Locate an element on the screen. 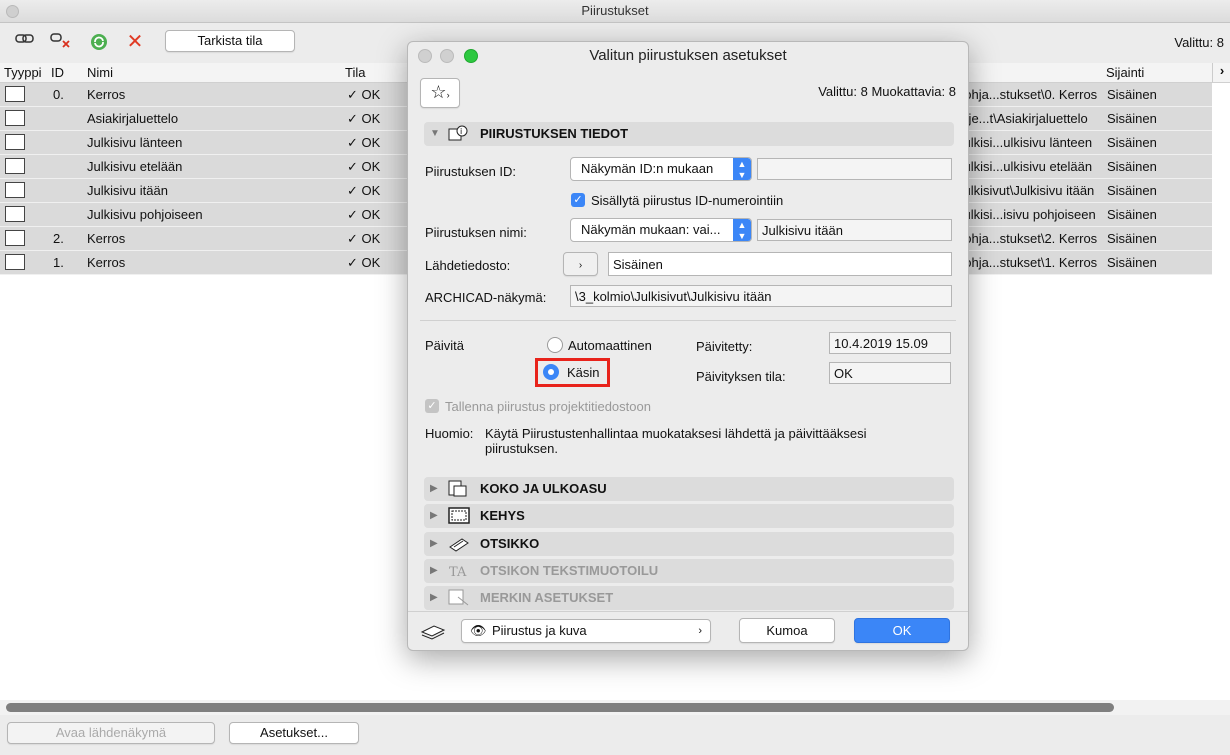 The width and height of the screenshot is (1230, 755). col-name: Nimi is located at coordinates (100, 72).